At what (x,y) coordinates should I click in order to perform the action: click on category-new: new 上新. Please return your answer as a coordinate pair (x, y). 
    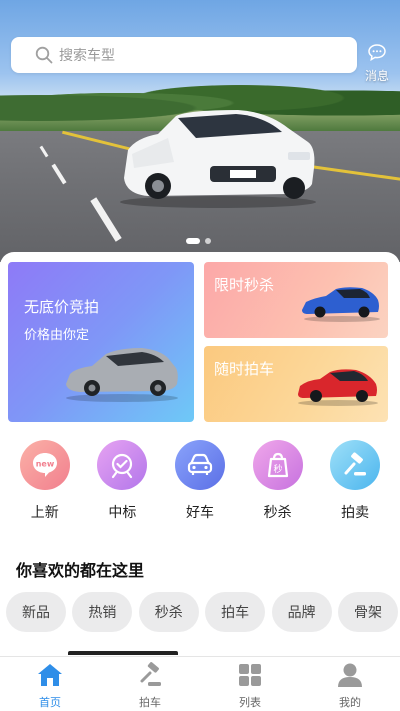
    Looking at the image, I should click on (45, 481).